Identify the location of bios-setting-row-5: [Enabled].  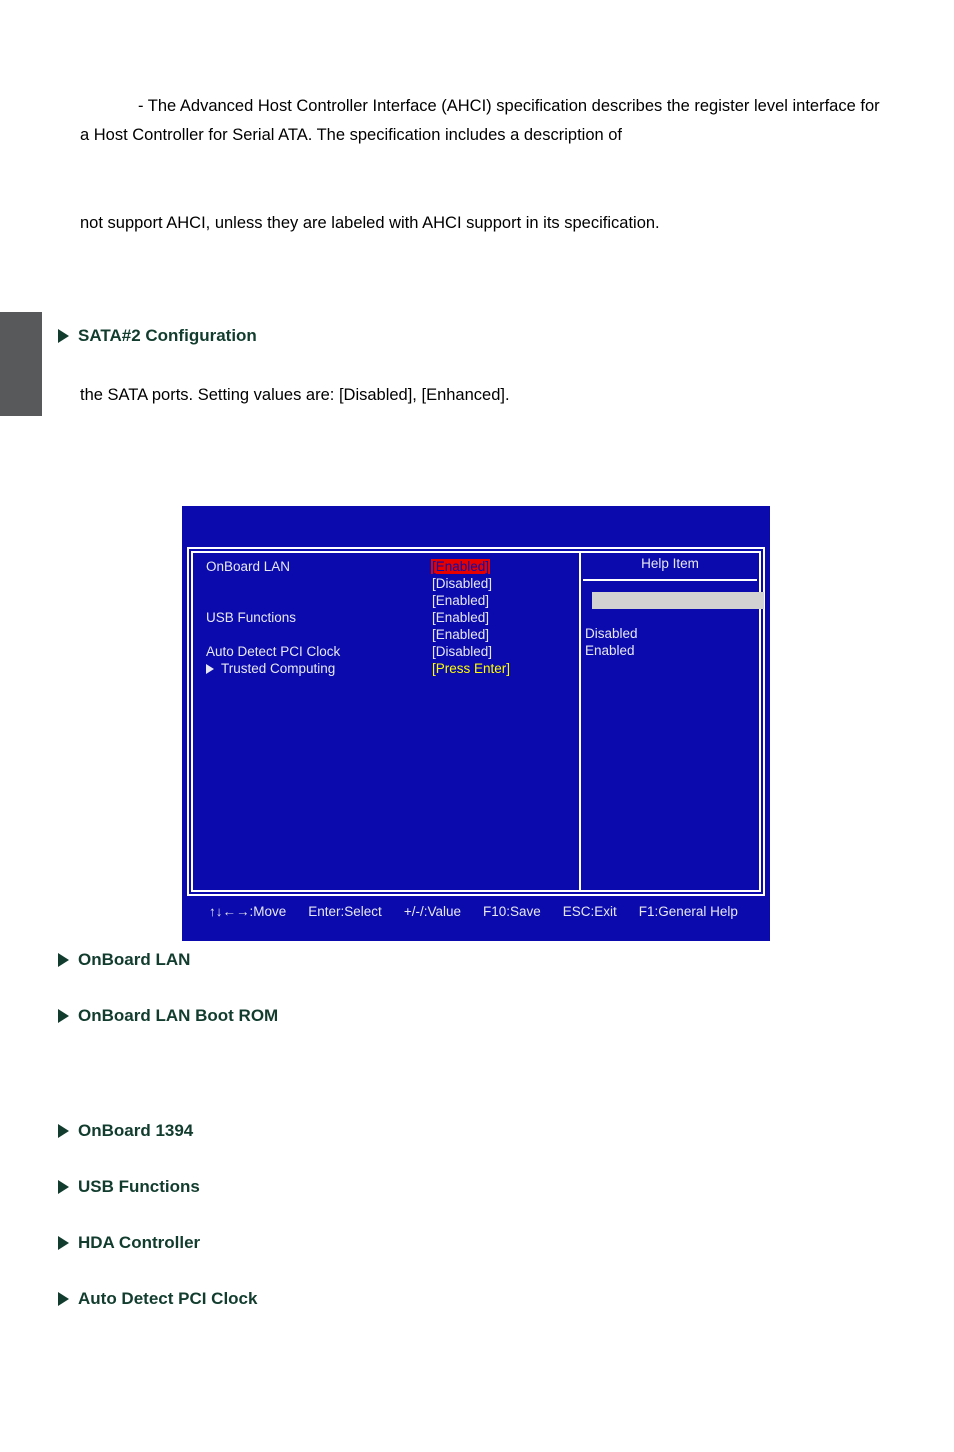
(386, 635).